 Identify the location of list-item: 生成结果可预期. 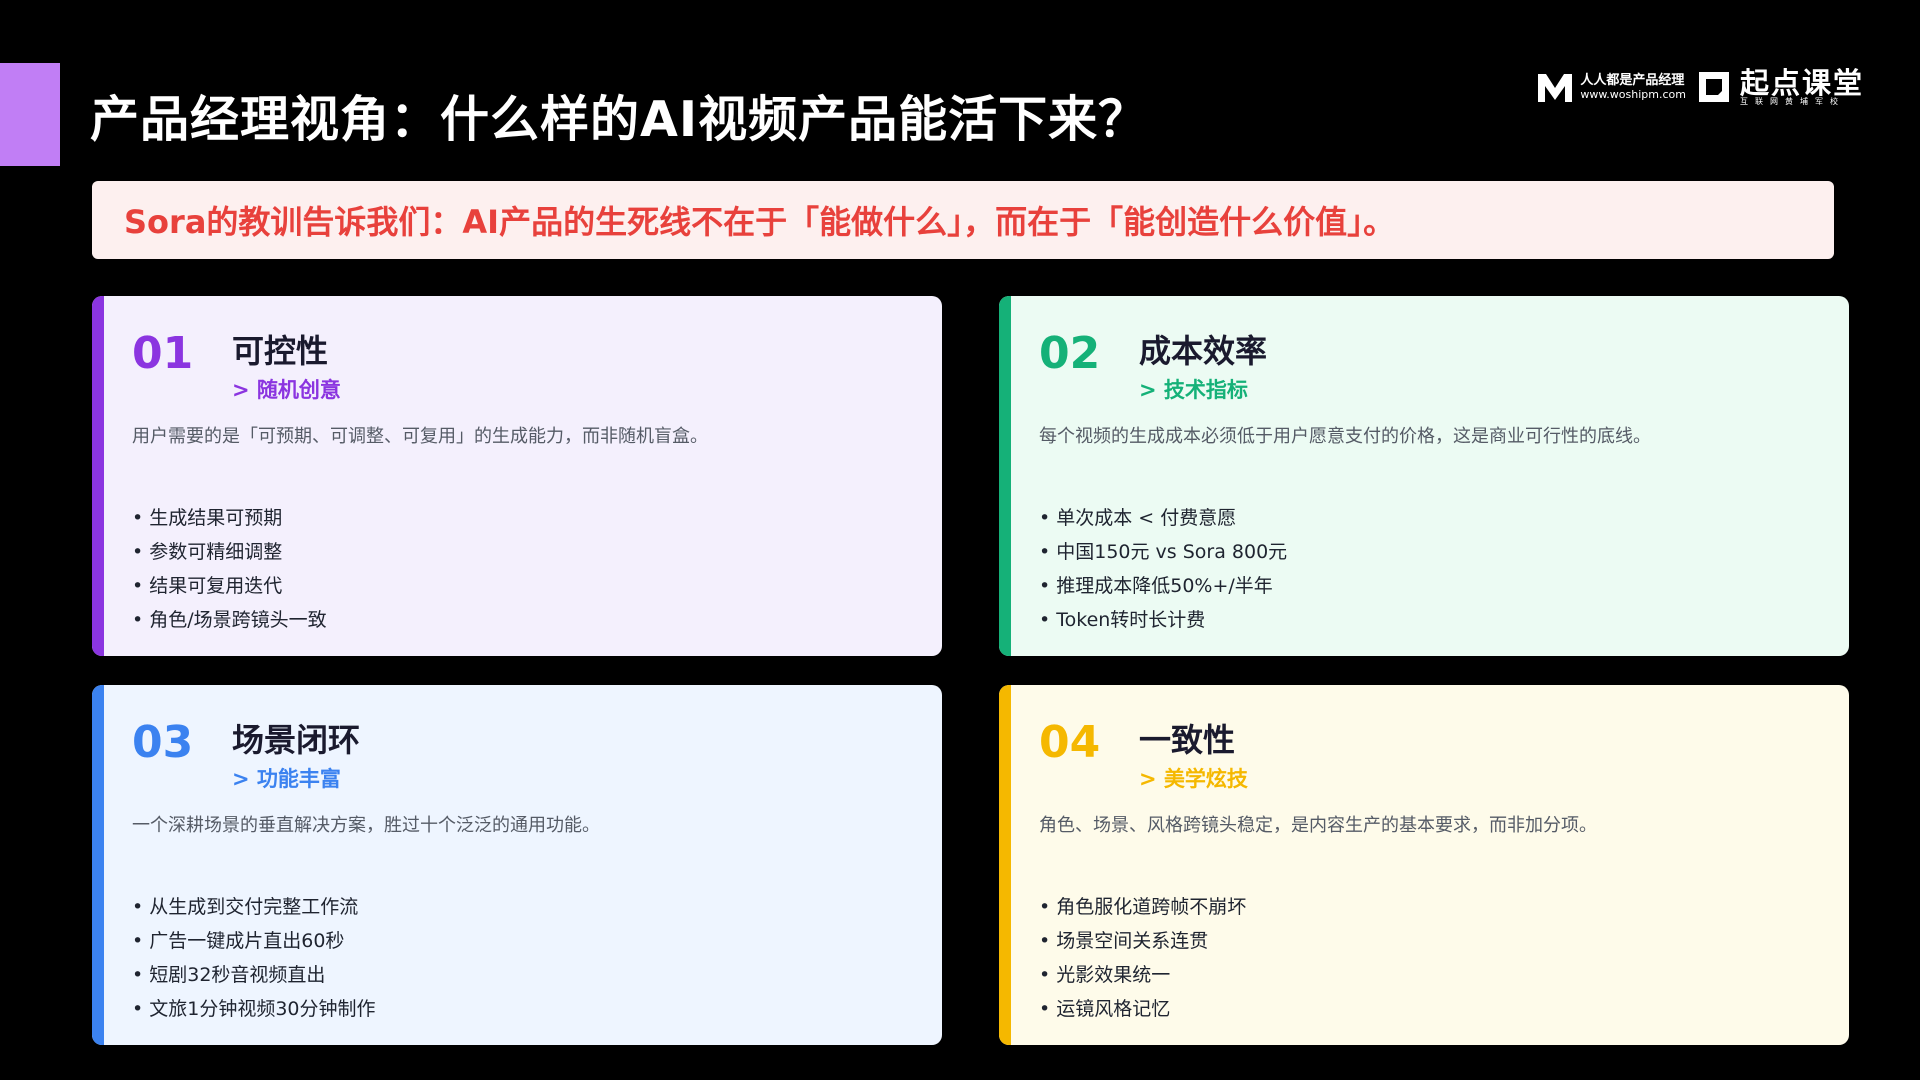
(229, 518).